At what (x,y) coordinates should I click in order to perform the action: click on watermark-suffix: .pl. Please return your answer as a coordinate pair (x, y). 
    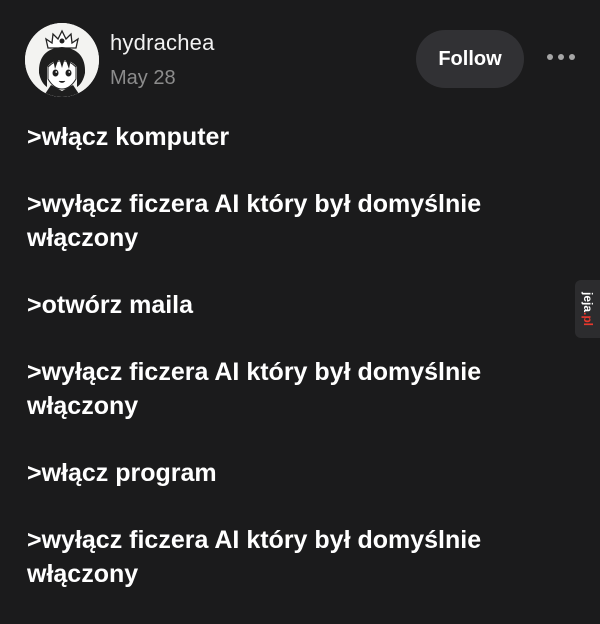
    Looking at the image, I should click on (587, 319).